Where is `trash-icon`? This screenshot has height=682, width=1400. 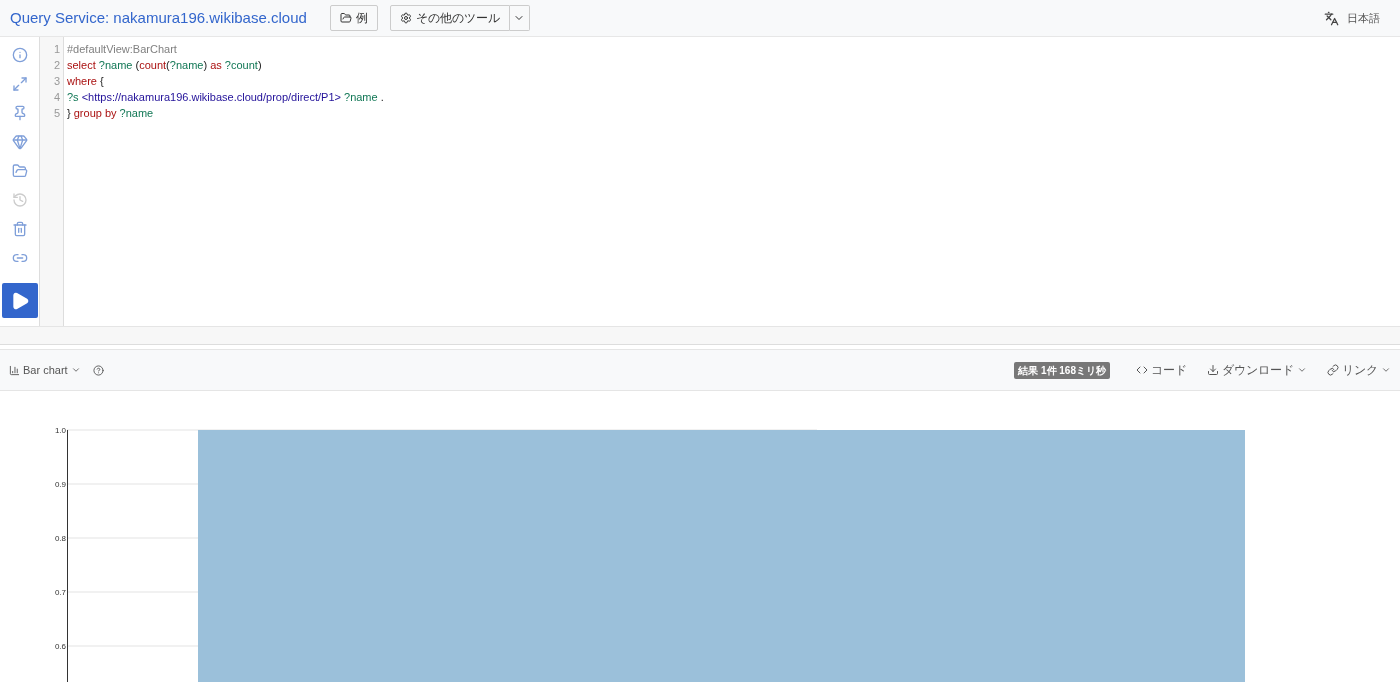 trash-icon is located at coordinates (19, 229).